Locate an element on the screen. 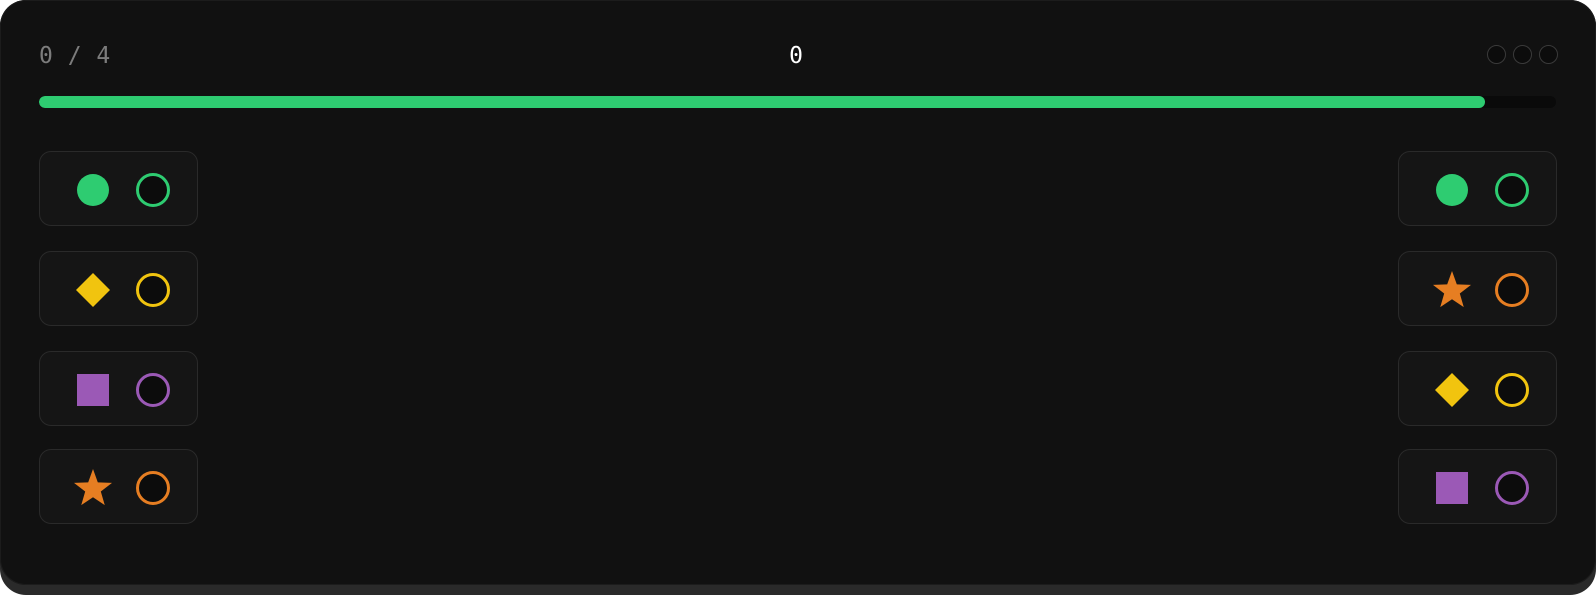 The image size is (1596, 595). right-tile-circle is located at coordinates (1477, 188).